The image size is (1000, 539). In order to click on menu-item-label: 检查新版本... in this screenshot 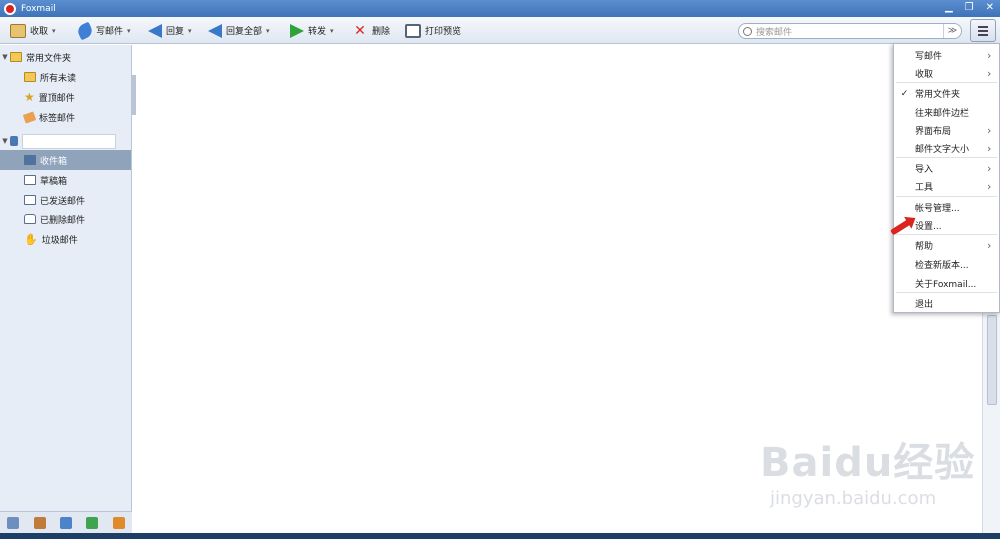, I will do `click(942, 266)`.